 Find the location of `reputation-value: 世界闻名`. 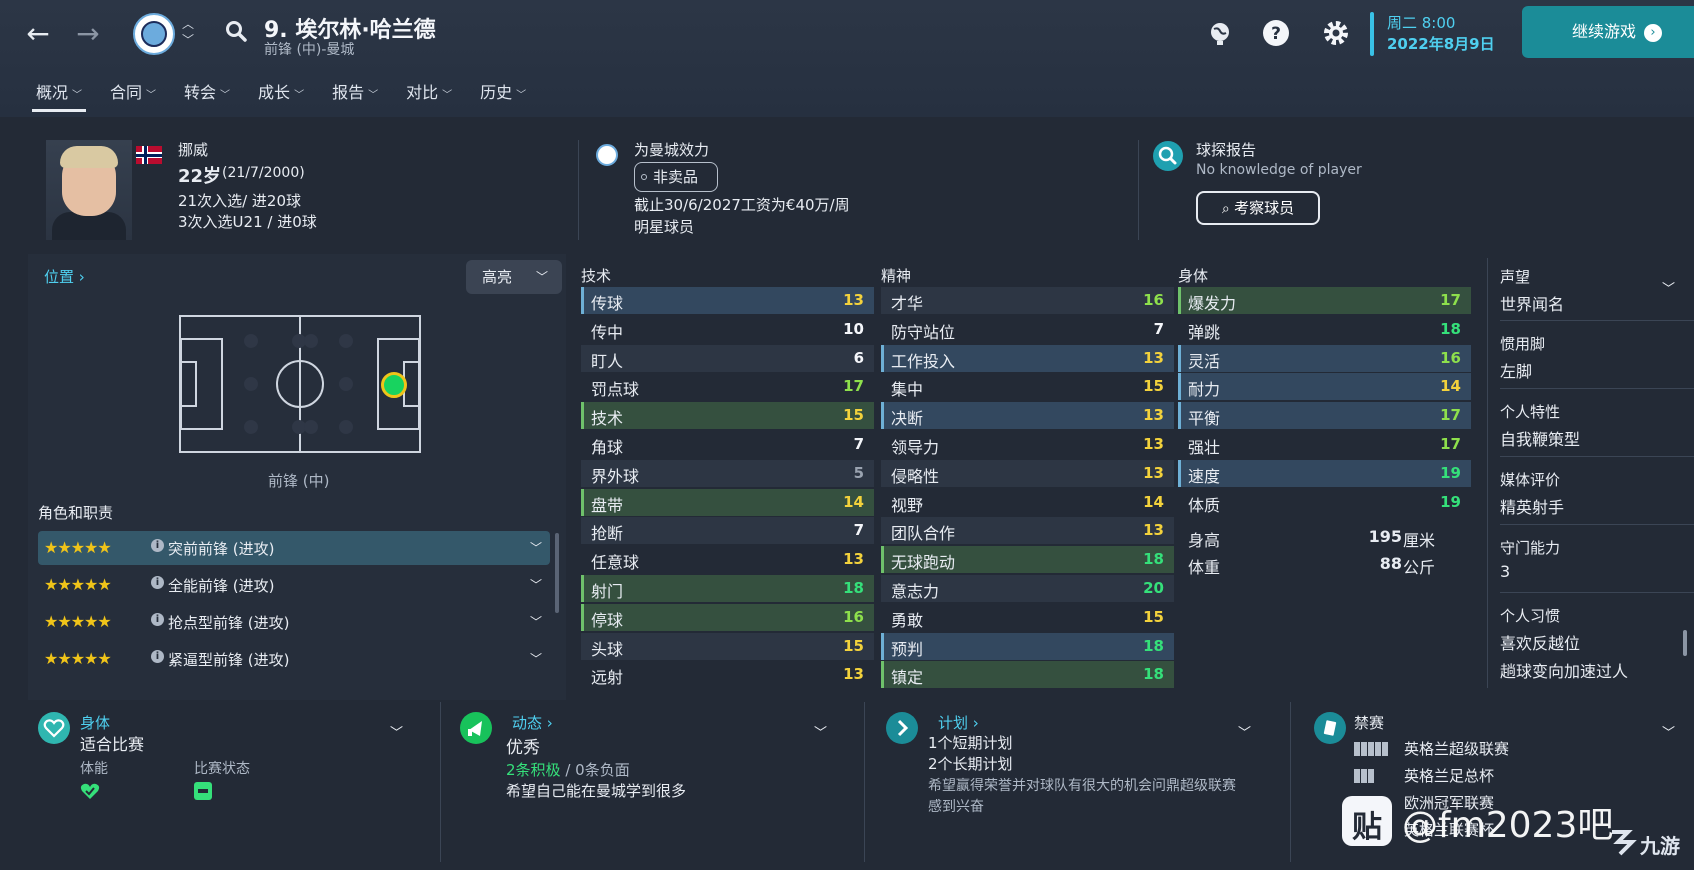

reputation-value: 世界闻名 is located at coordinates (1532, 304).